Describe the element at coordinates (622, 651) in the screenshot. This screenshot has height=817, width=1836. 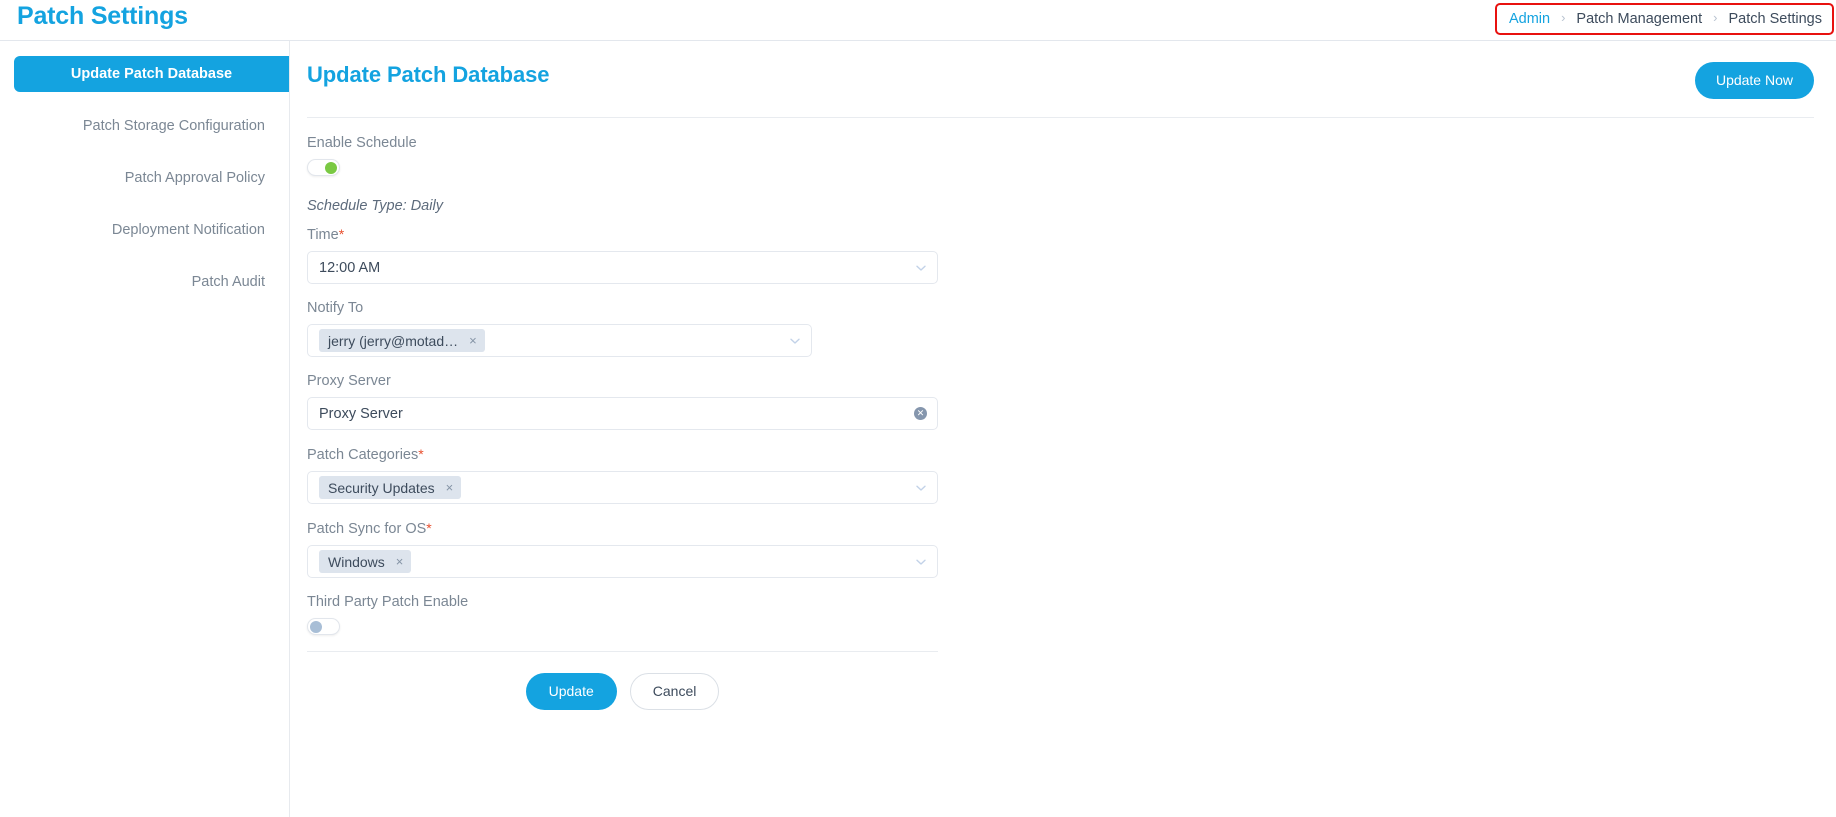
I see `form-divider` at that location.